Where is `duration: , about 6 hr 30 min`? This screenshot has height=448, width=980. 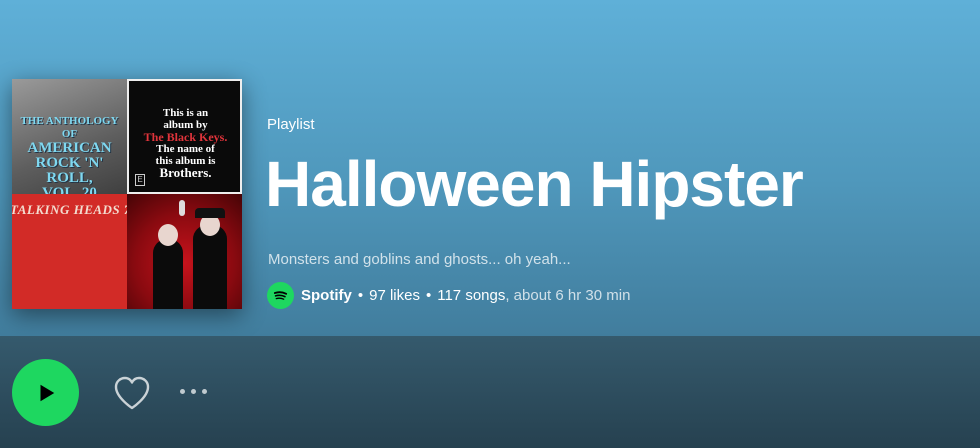
duration: , about 6 hr 30 min is located at coordinates (568, 295).